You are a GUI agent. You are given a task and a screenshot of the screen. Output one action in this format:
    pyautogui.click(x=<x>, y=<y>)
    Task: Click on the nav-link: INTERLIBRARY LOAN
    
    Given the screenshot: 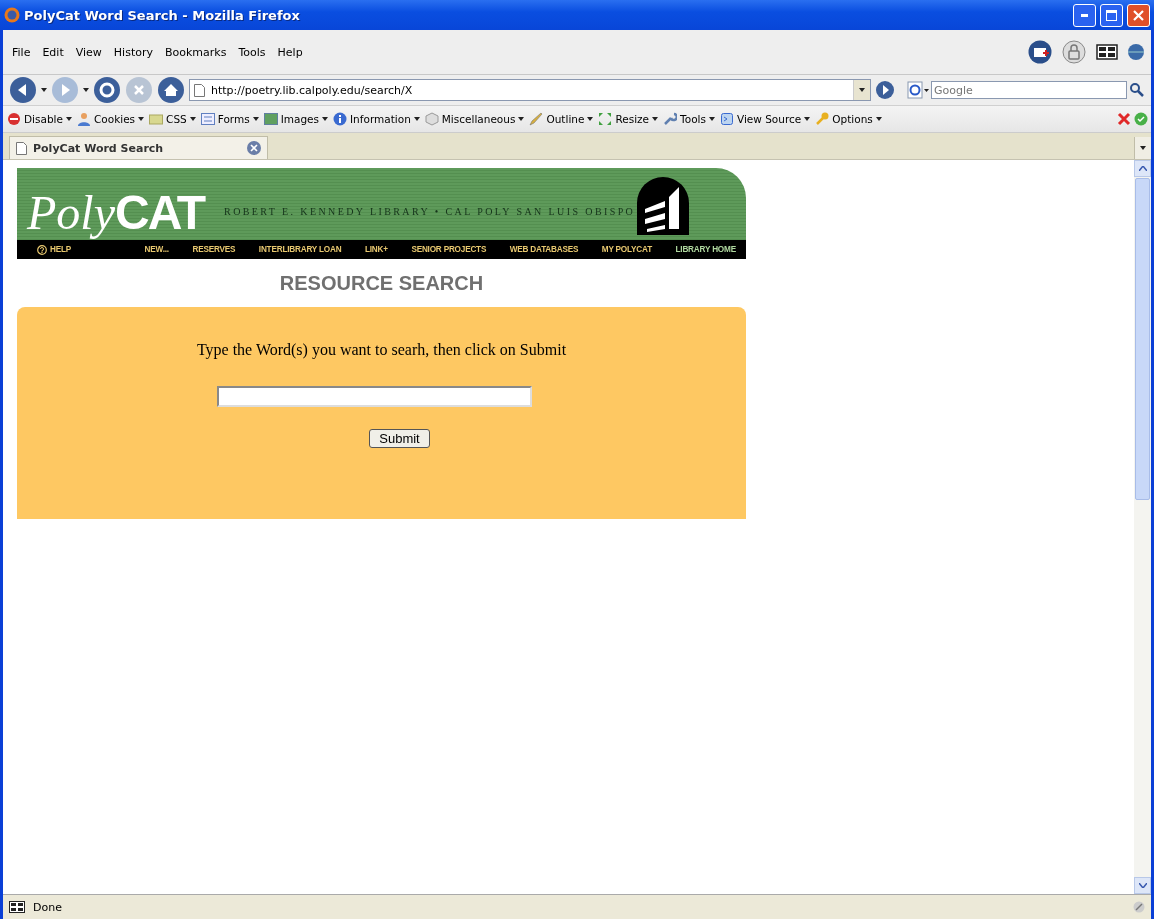 What is the action you would take?
    pyautogui.click(x=300, y=249)
    